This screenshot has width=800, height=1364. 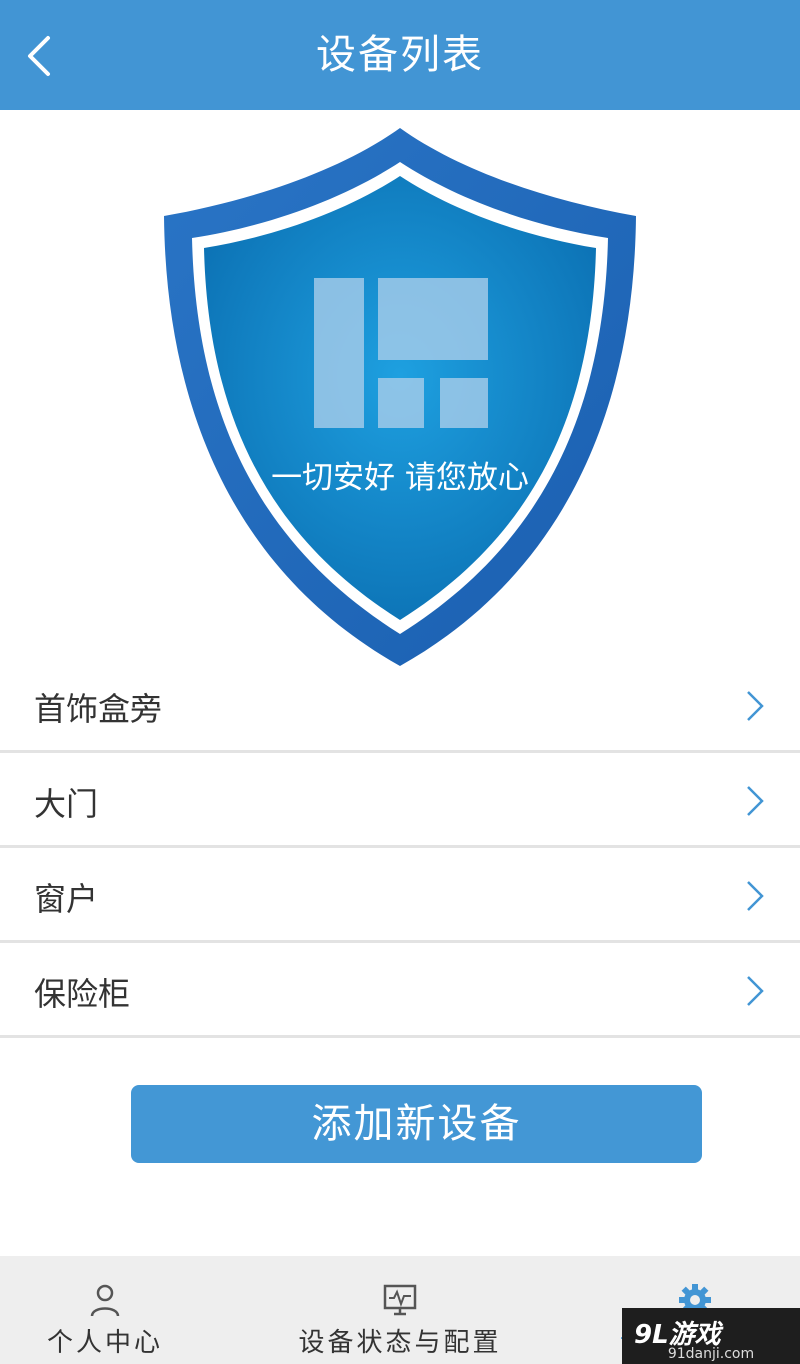 What do you see at coordinates (400, 1343) in the screenshot?
I see `tab-label: 设备状态与配置` at bounding box center [400, 1343].